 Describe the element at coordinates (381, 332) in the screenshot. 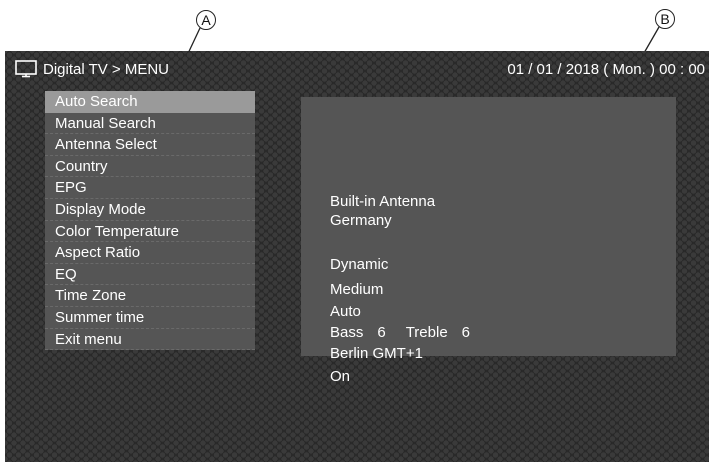

I see `eq-bass-value: 6` at that location.